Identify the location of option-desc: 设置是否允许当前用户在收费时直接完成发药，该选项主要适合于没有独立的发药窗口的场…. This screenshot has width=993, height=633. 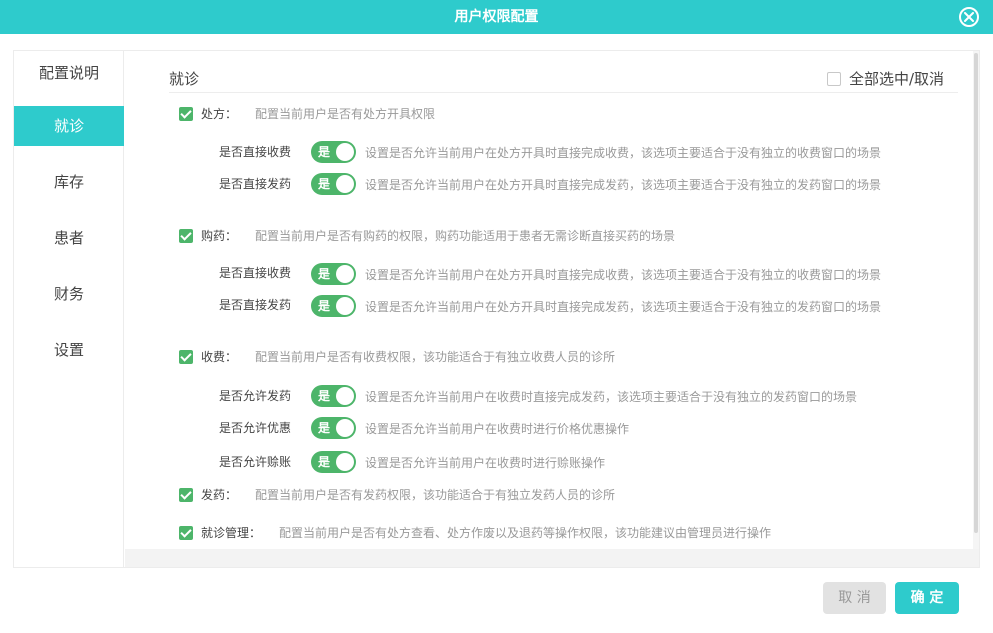
(611, 397).